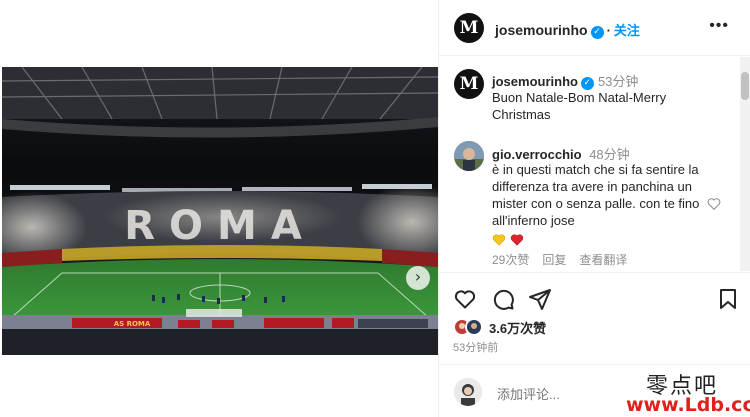  Describe the element at coordinates (618, 81) in the screenshot. I see `caption-time: 53分钟` at that location.